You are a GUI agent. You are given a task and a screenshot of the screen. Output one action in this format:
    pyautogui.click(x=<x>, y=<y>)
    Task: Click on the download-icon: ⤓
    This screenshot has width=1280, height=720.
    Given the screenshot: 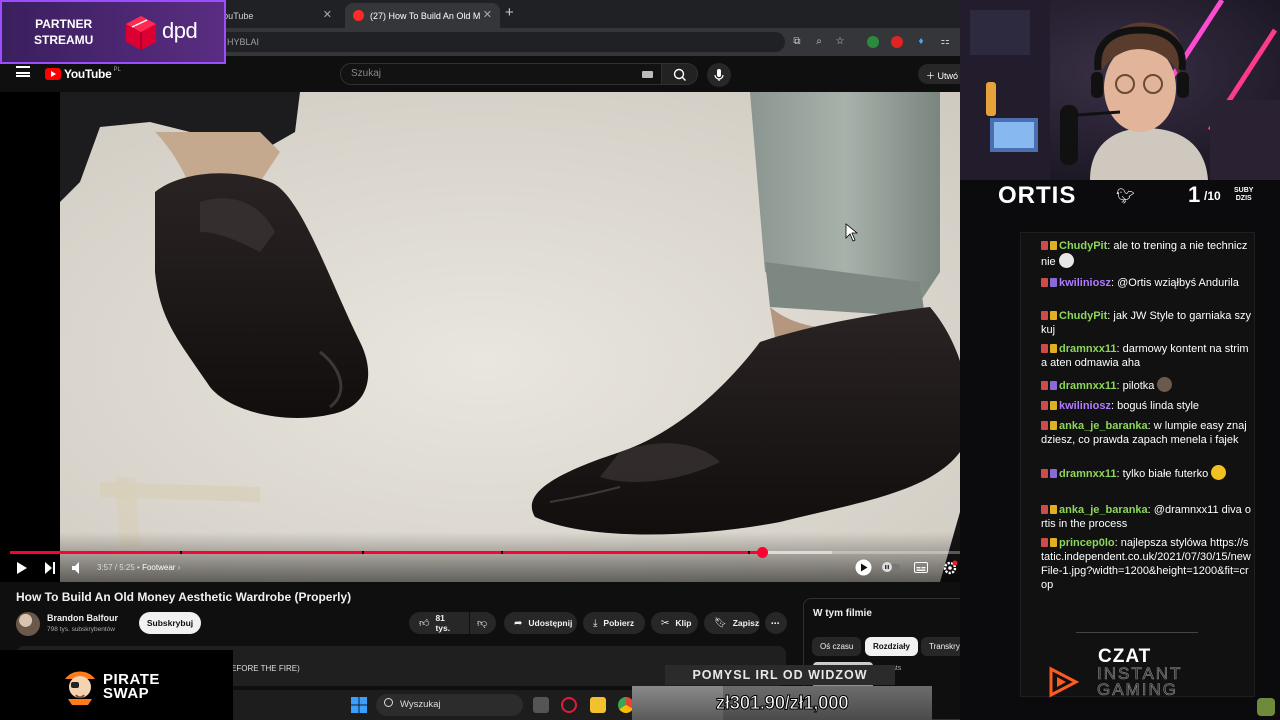 What is the action you would take?
    pyautogui.click(x=595, y=623)
    